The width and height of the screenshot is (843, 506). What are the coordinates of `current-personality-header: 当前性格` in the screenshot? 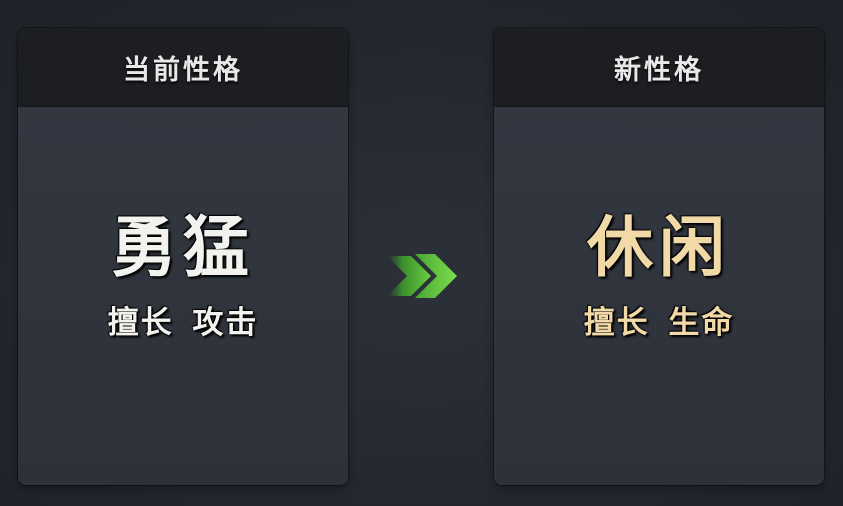 It's located at (183, 67).